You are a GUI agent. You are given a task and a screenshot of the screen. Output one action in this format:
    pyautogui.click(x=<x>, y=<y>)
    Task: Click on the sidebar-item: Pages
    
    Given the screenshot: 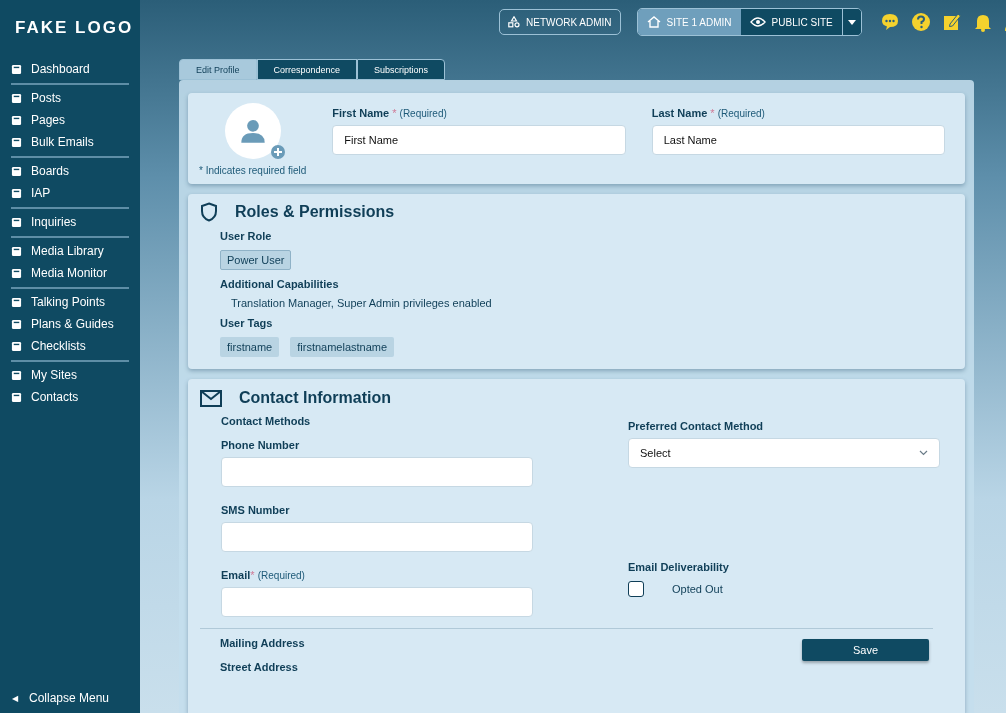 What is the action you would take?
    pyautogui.click(x=70, y=120)
    